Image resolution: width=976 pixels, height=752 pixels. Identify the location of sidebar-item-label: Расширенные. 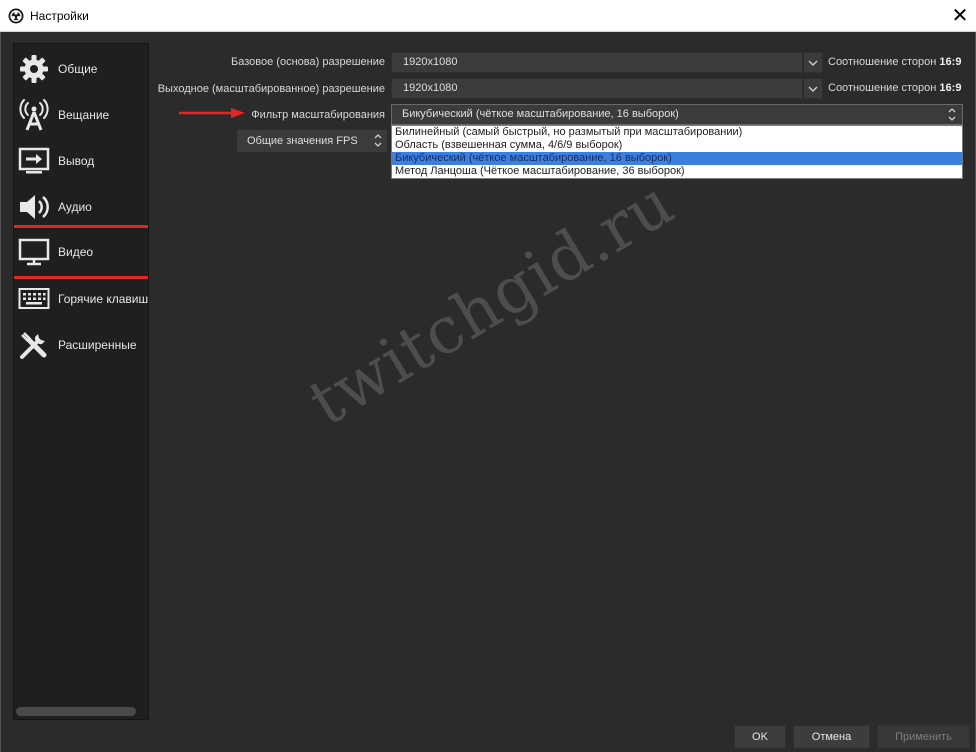
(97, 345).